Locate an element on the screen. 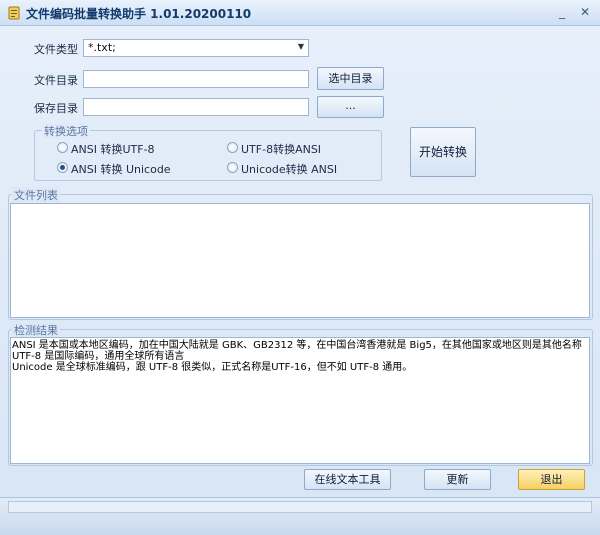 The width and height of the screenshot is (600, 535). save-dir-input is located at coordinates (196, 107).